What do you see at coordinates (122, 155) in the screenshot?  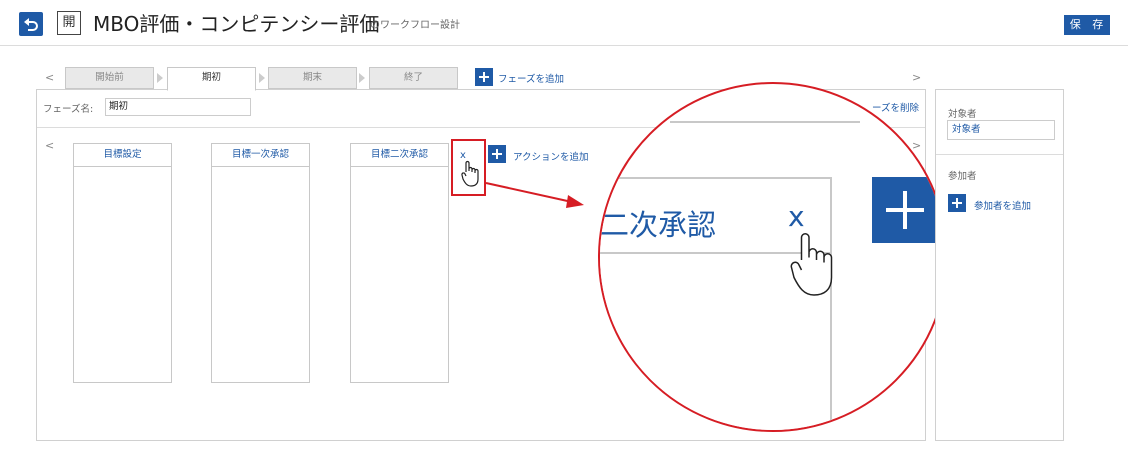 I see `action-column-header: 目標設定` at bounding box center [122, 155].